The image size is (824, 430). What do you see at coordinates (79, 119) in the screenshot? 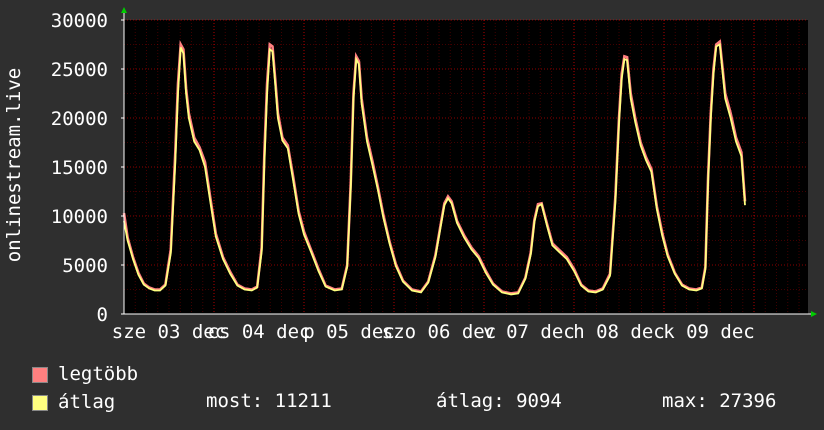
I see `y-tick-label: 20000` at bounding box center [79, 119].